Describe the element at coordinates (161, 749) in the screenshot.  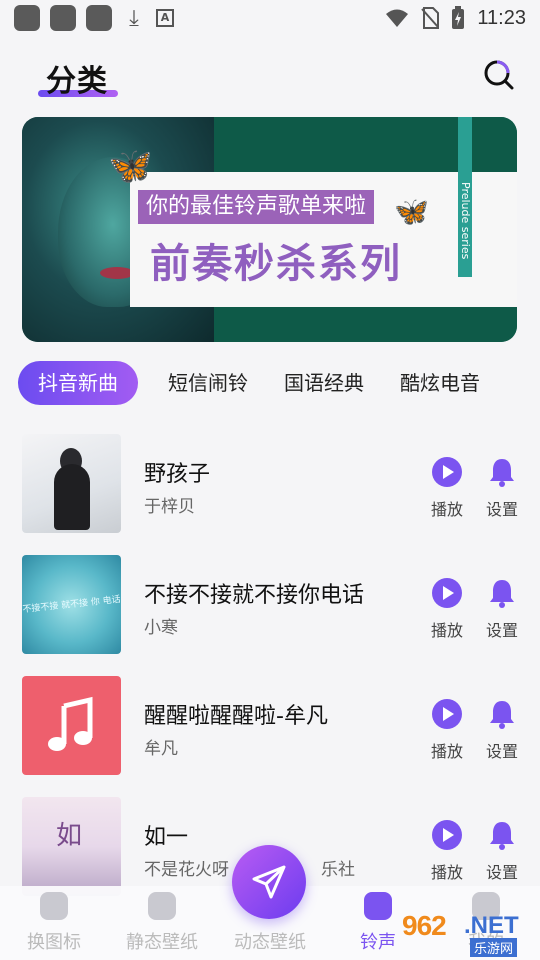
I see `song-artist: 牟凡` at that location.